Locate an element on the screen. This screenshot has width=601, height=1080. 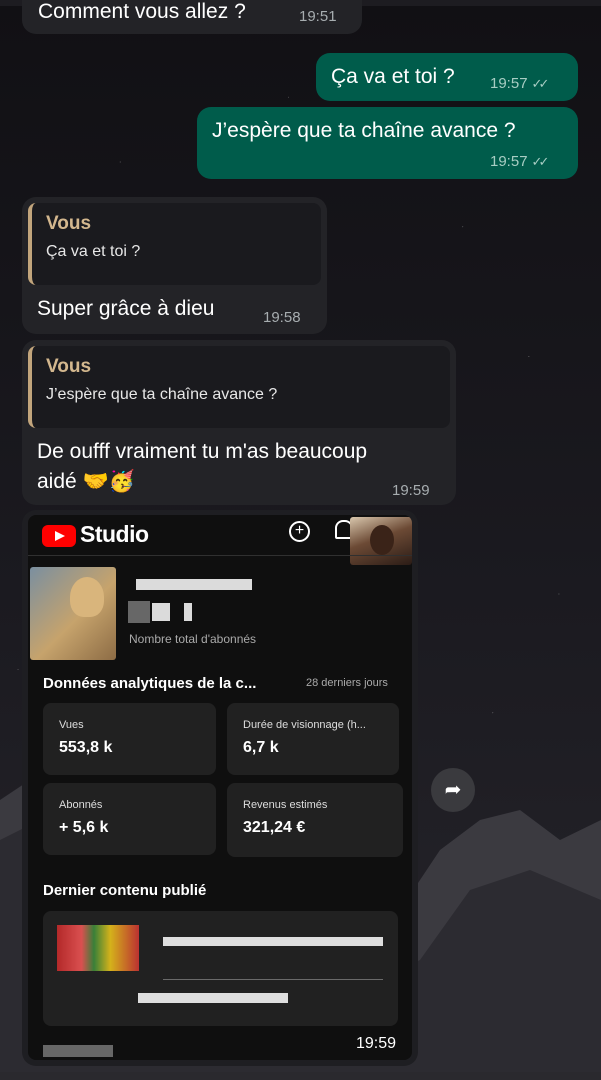
redacted-channel-name is located at coordinates (194, 584).